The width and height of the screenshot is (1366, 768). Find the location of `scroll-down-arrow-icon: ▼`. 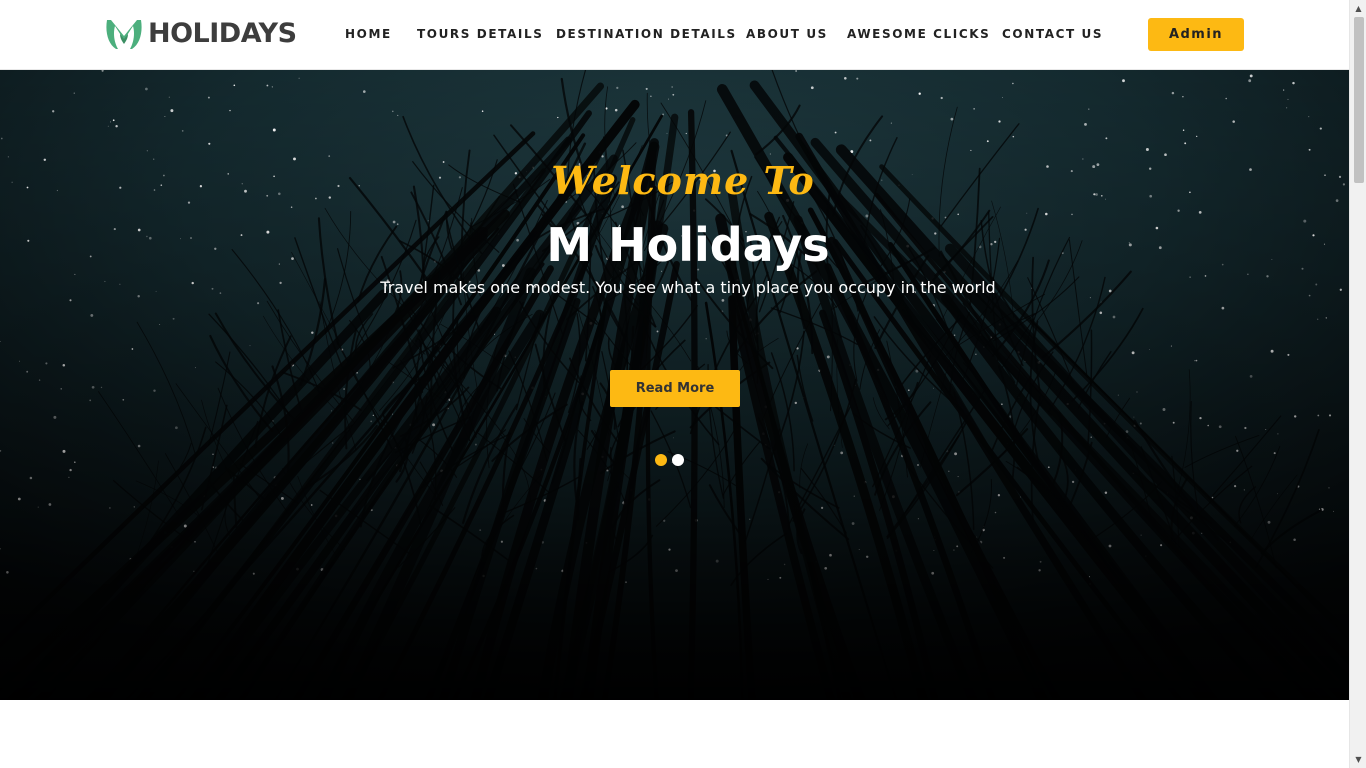

scroll-down-arrow-icon: ▼ is located at coordinates (1358, 759).